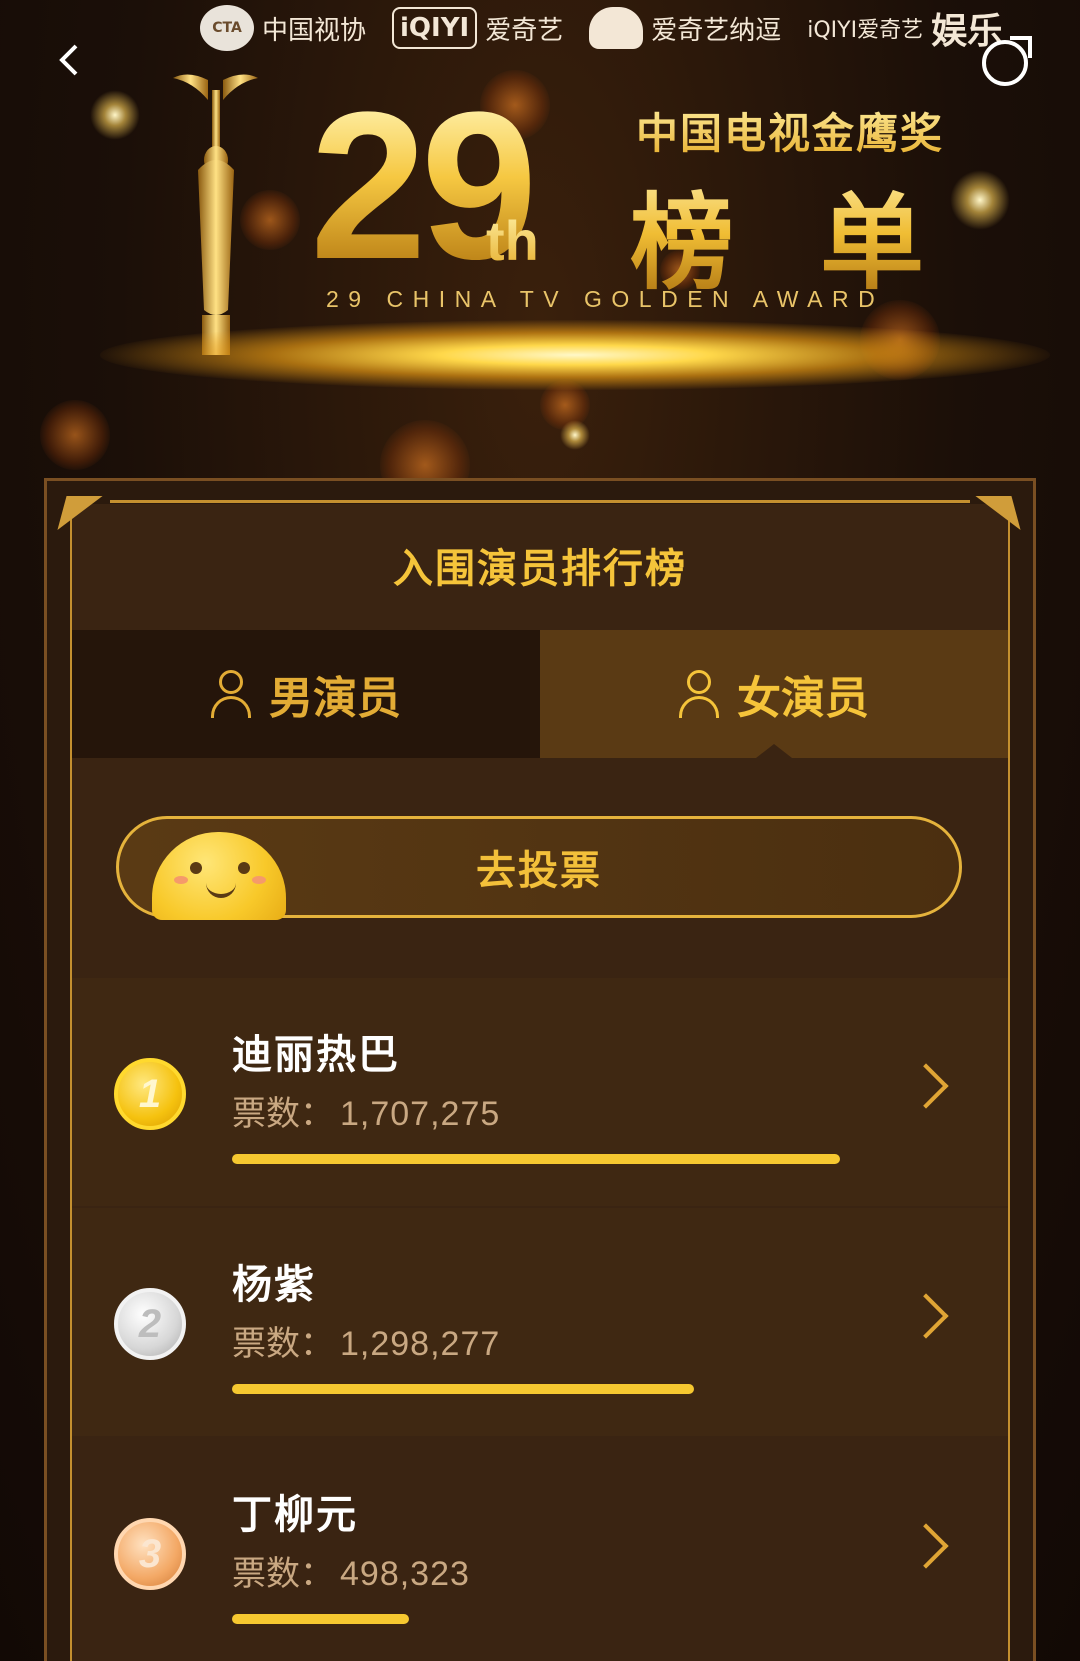 The width and height of the screenshot is (1080, 1661). I want to click on logo-label: 爱奇艺, so click(524, 30).